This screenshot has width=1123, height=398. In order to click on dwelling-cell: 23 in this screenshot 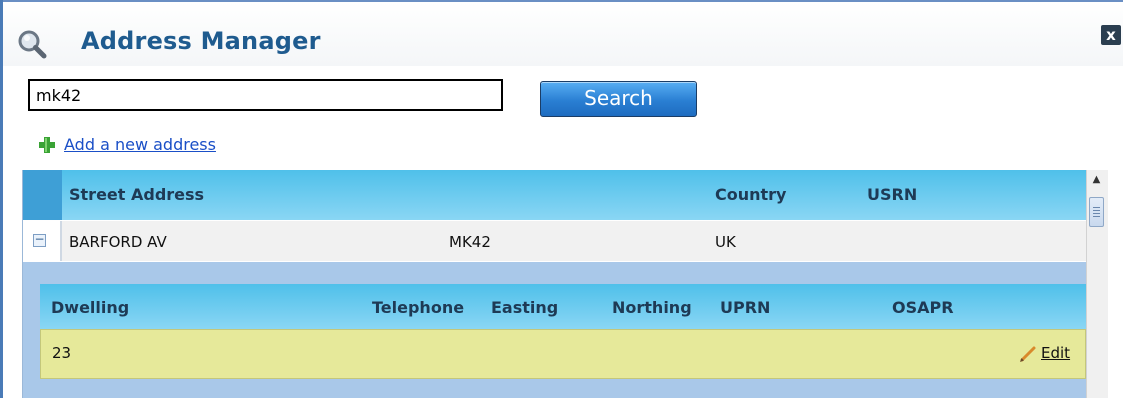, I will do `click(62, 353)`.